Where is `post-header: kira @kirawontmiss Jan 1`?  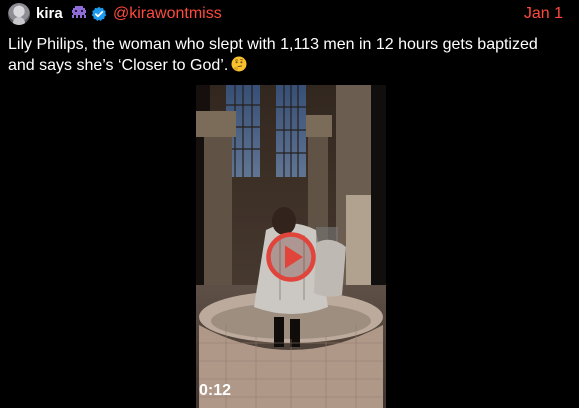
post-header: kira @kirawontmiss Jan 1 is located at coordinates (289, 15).